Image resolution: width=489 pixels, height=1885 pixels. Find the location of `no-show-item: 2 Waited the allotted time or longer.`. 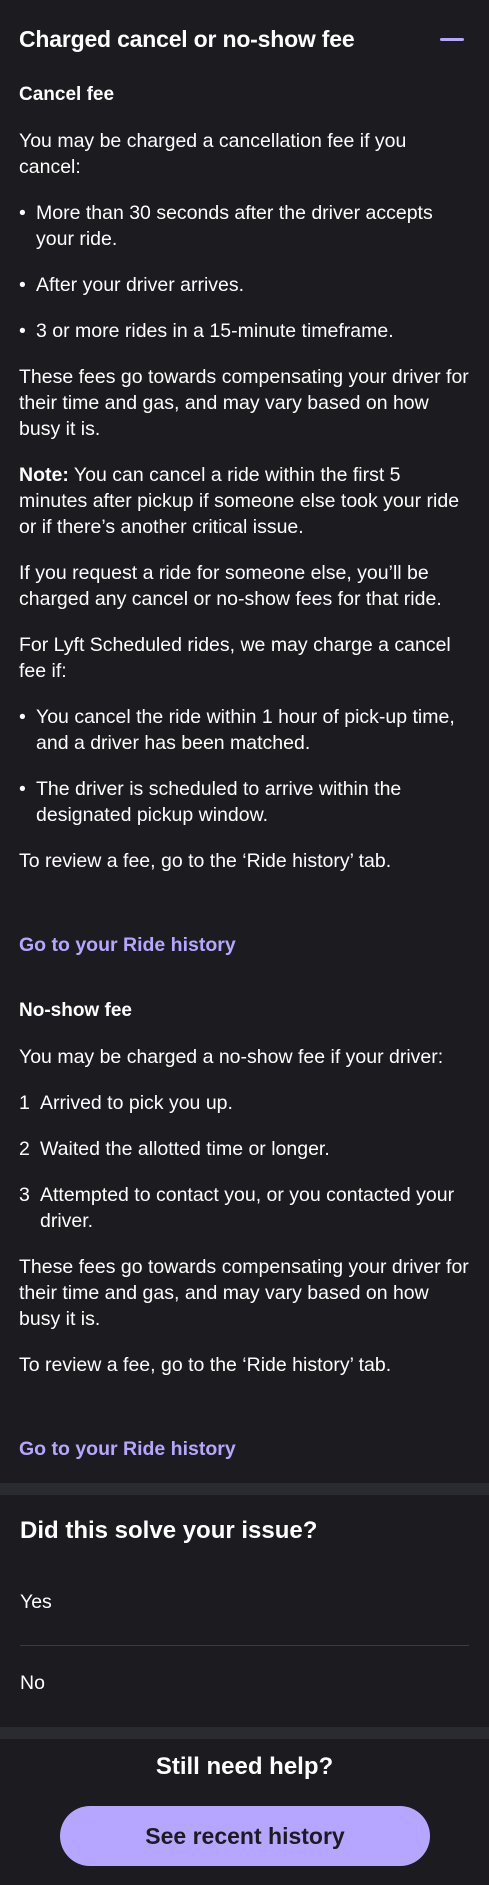

no-show-item: 2 Waited the allotted time or longer. is located at coordinates (244, 1149).